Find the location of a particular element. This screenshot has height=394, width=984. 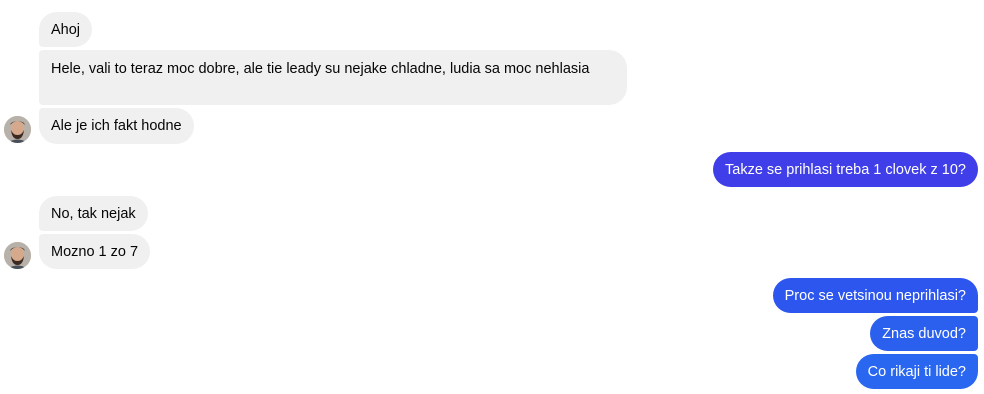

outgoing-message: Takze se prihlasi treba 1 clovek z 10? is located at coordinates (845, 169).